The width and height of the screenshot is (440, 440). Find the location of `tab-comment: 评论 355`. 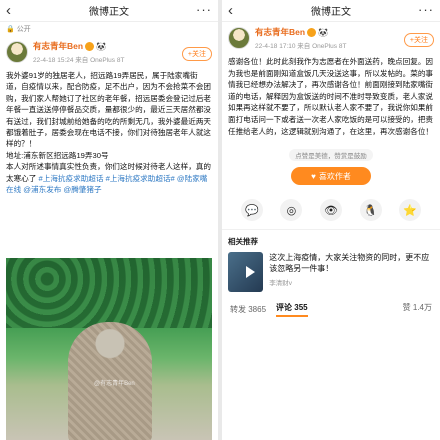

tab-comment: 评论 355 is located at coordinates (292, 309).